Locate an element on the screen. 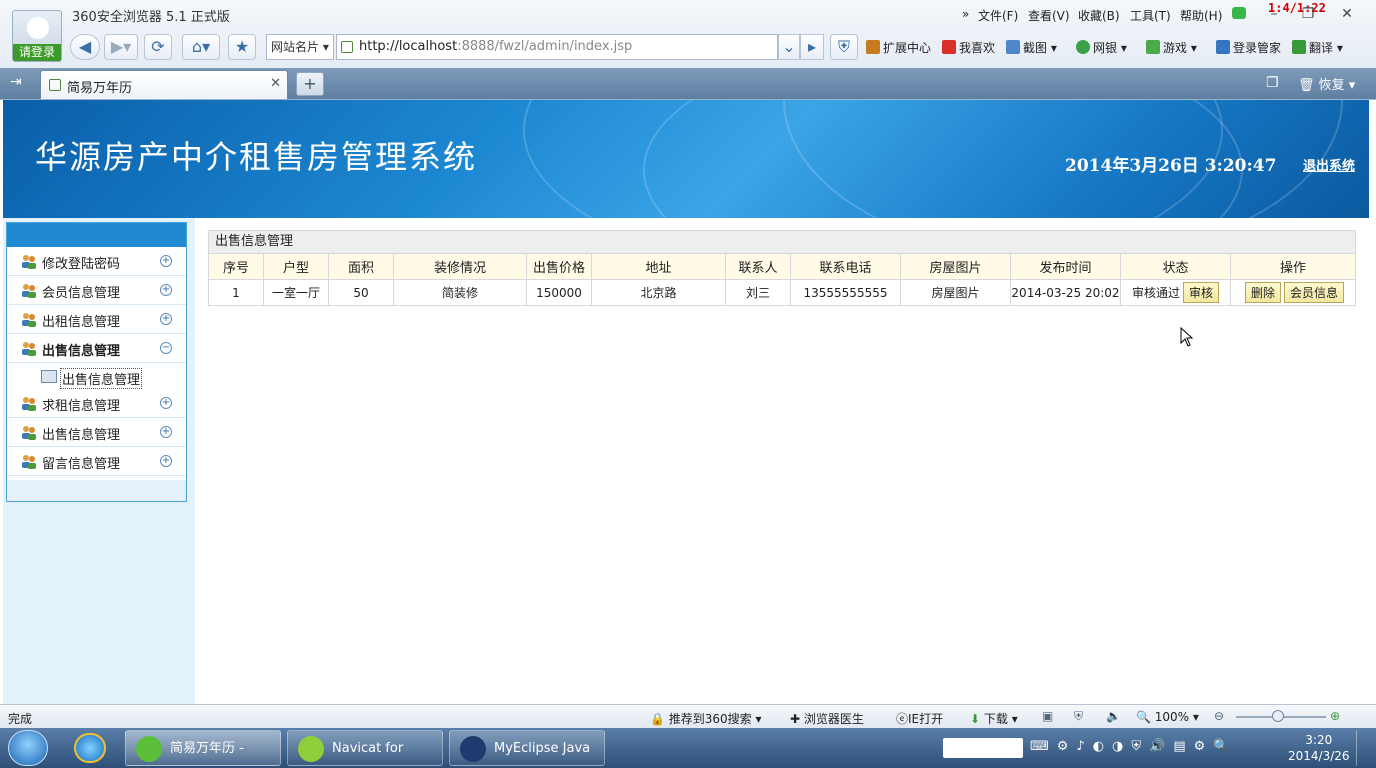  sidebar-subitem-label: 出售信息管理 is located at coordinates (101, 378).